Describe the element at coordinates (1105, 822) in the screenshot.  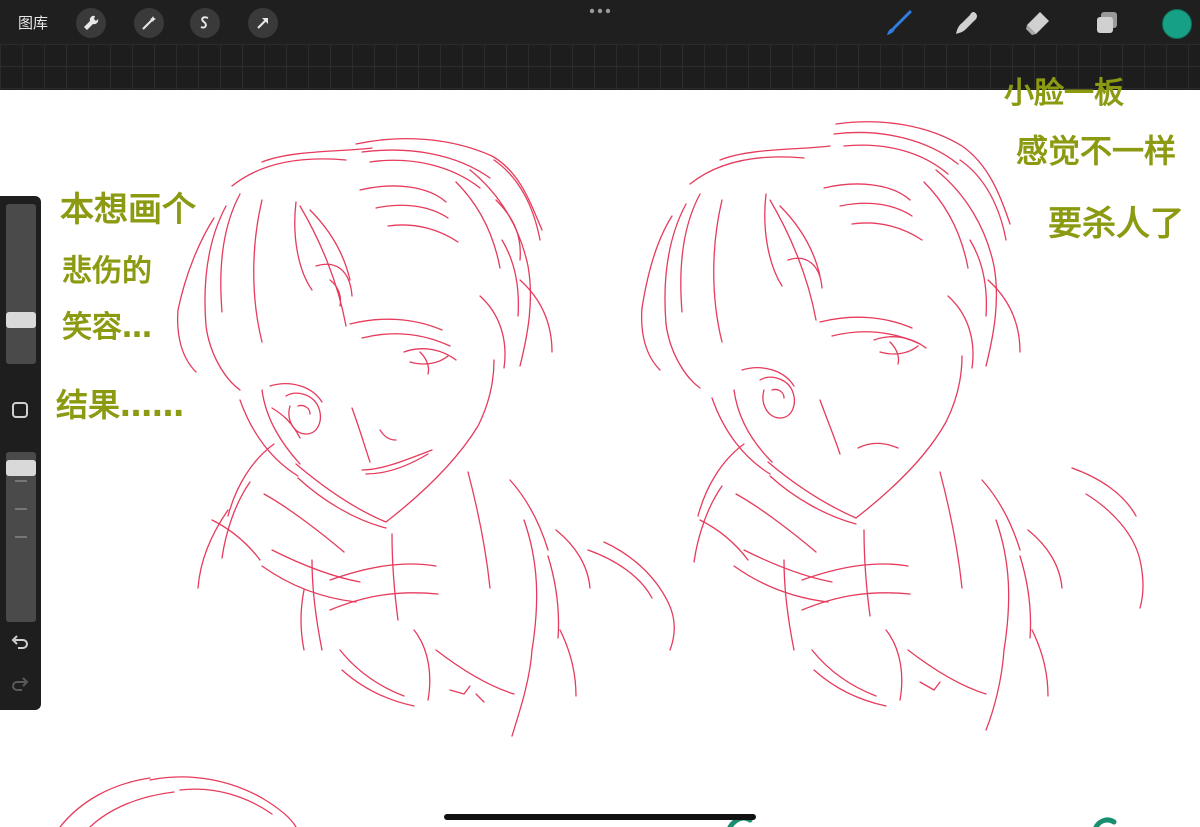
I see `teal-scribble-mark` at that location.